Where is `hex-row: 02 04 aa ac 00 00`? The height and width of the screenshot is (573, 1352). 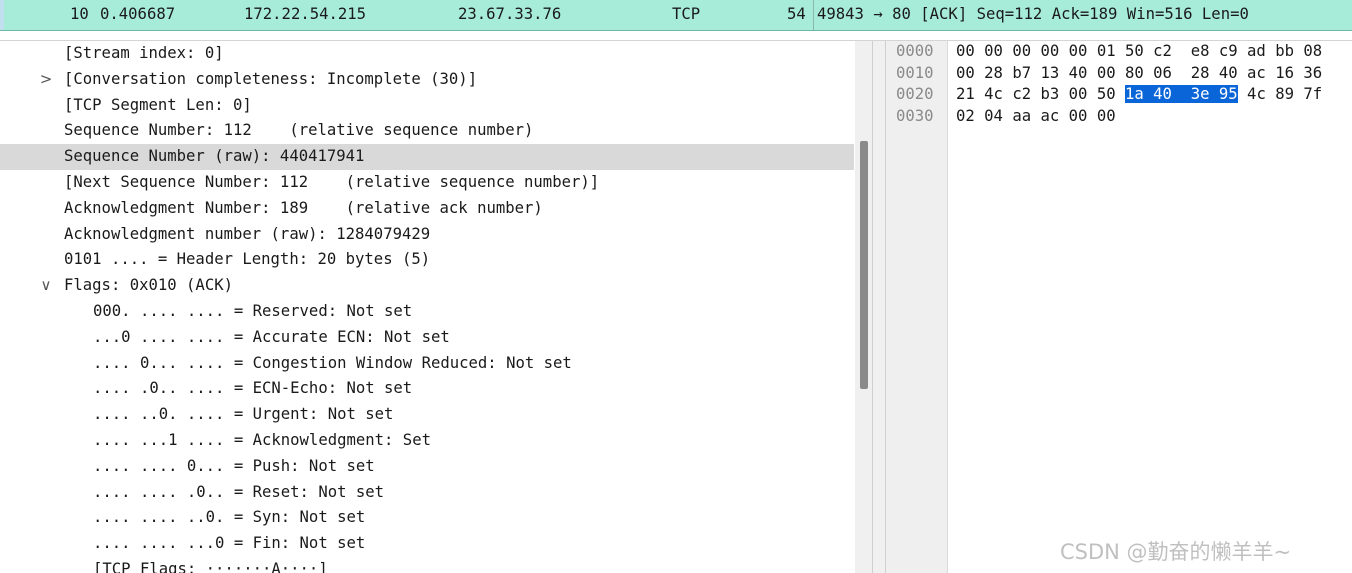 hex-row: 02 04 aa ac 00 00 is located at coordinates (1036, 117).